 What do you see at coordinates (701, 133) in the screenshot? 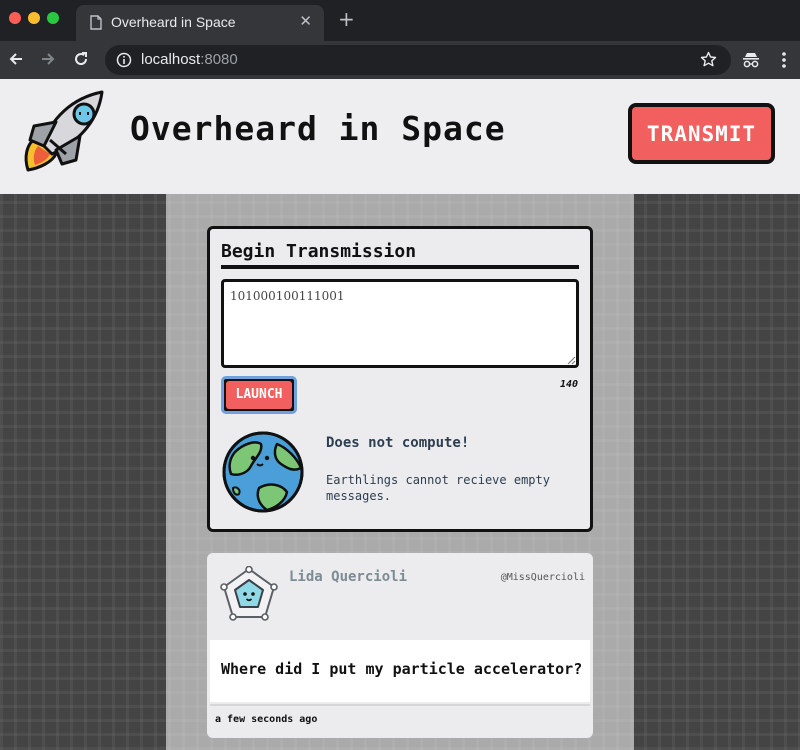
I see `transmit-button: TRANSMIT` at bounding box center [701, 133].